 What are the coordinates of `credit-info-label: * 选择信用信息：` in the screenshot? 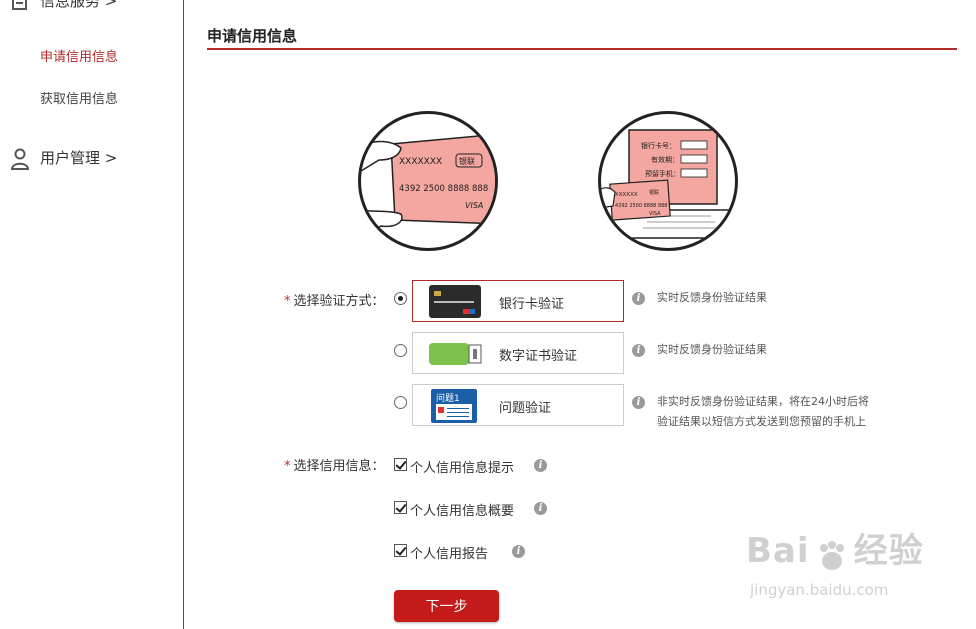 It's located at (334, 464).